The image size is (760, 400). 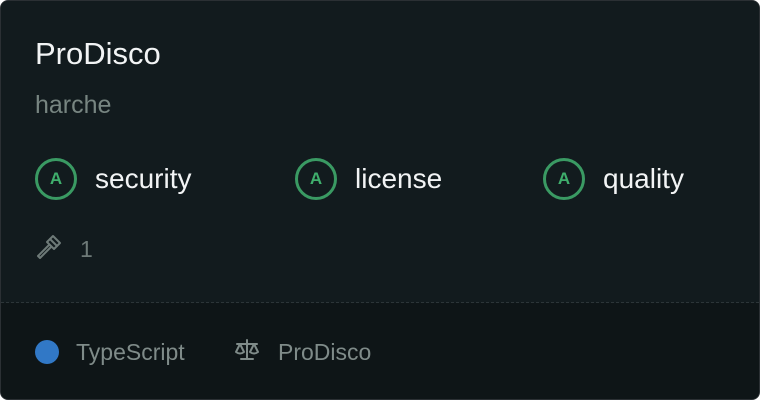 What do you see at coordinates (399, 178) in the screenshot?
I see `score-label: license` at bounding box center [399, 178].